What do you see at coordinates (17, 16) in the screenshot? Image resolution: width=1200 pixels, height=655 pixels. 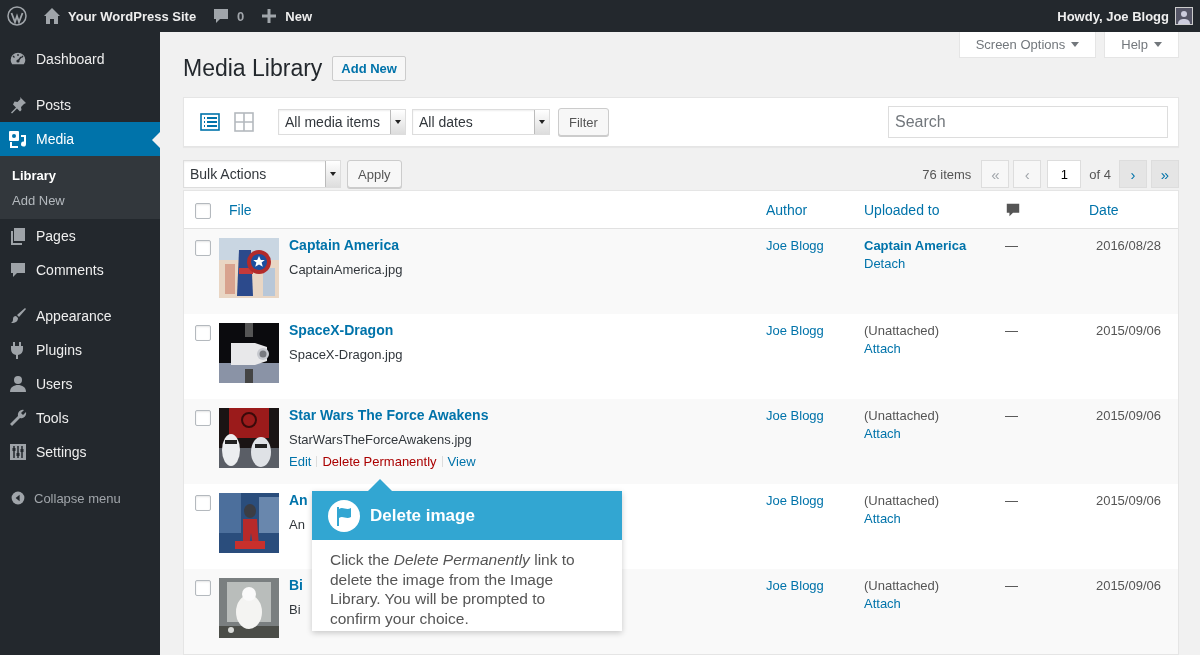 I see `wordpress-logo-icon` at bounding box center [17, 16].